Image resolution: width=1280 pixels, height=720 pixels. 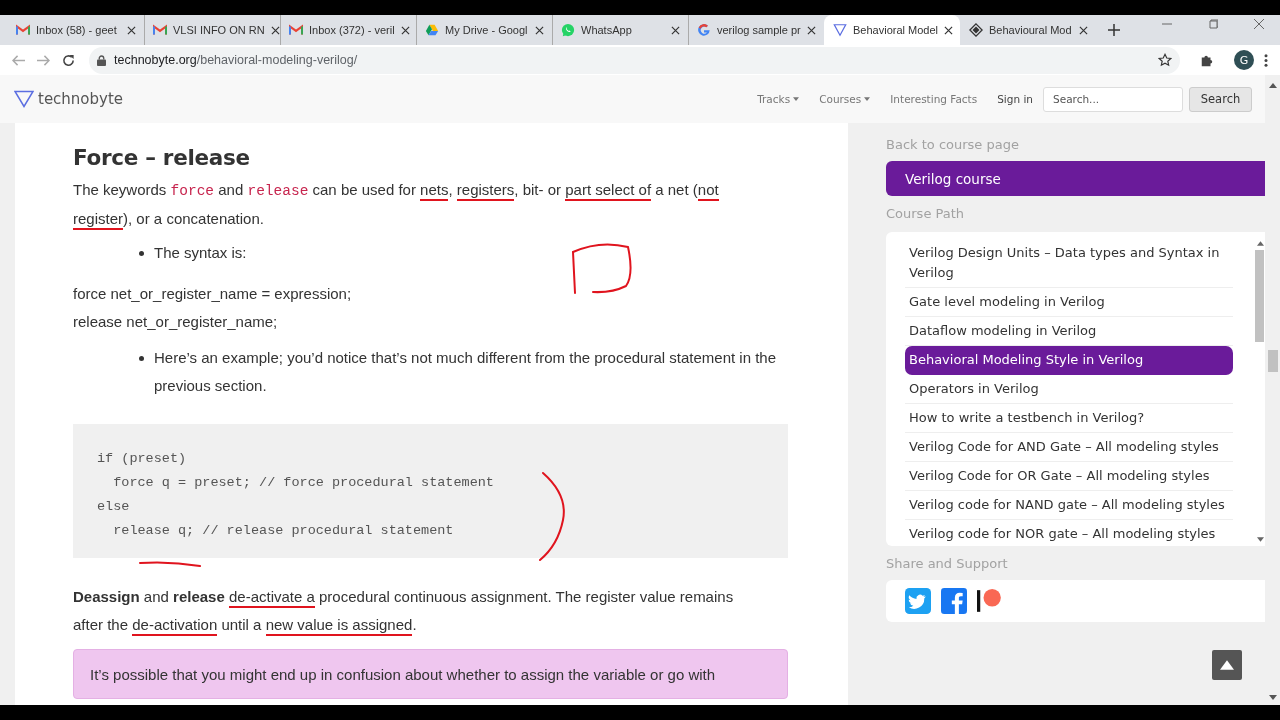 I want to click on article-heading: Force – release, so click(x=162, y=157).